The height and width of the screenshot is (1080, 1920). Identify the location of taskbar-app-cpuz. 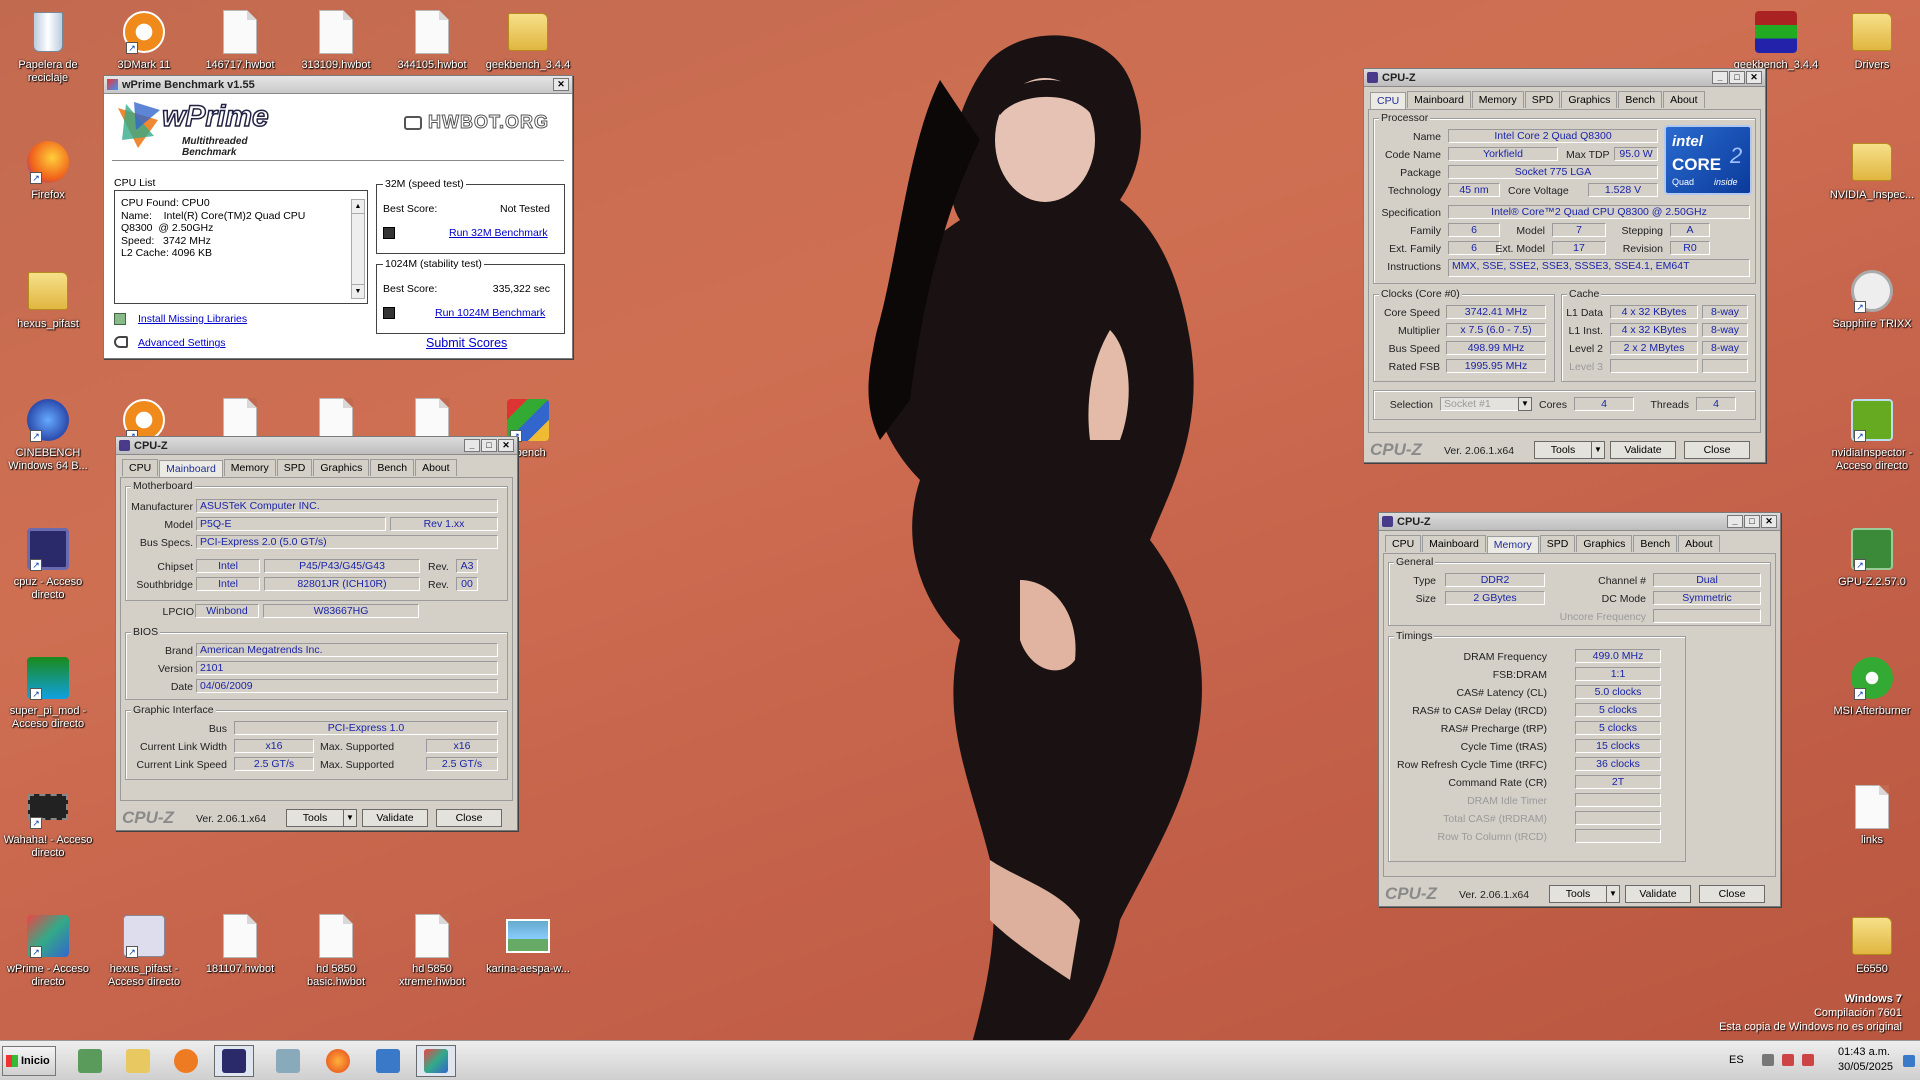
(234, 1061).